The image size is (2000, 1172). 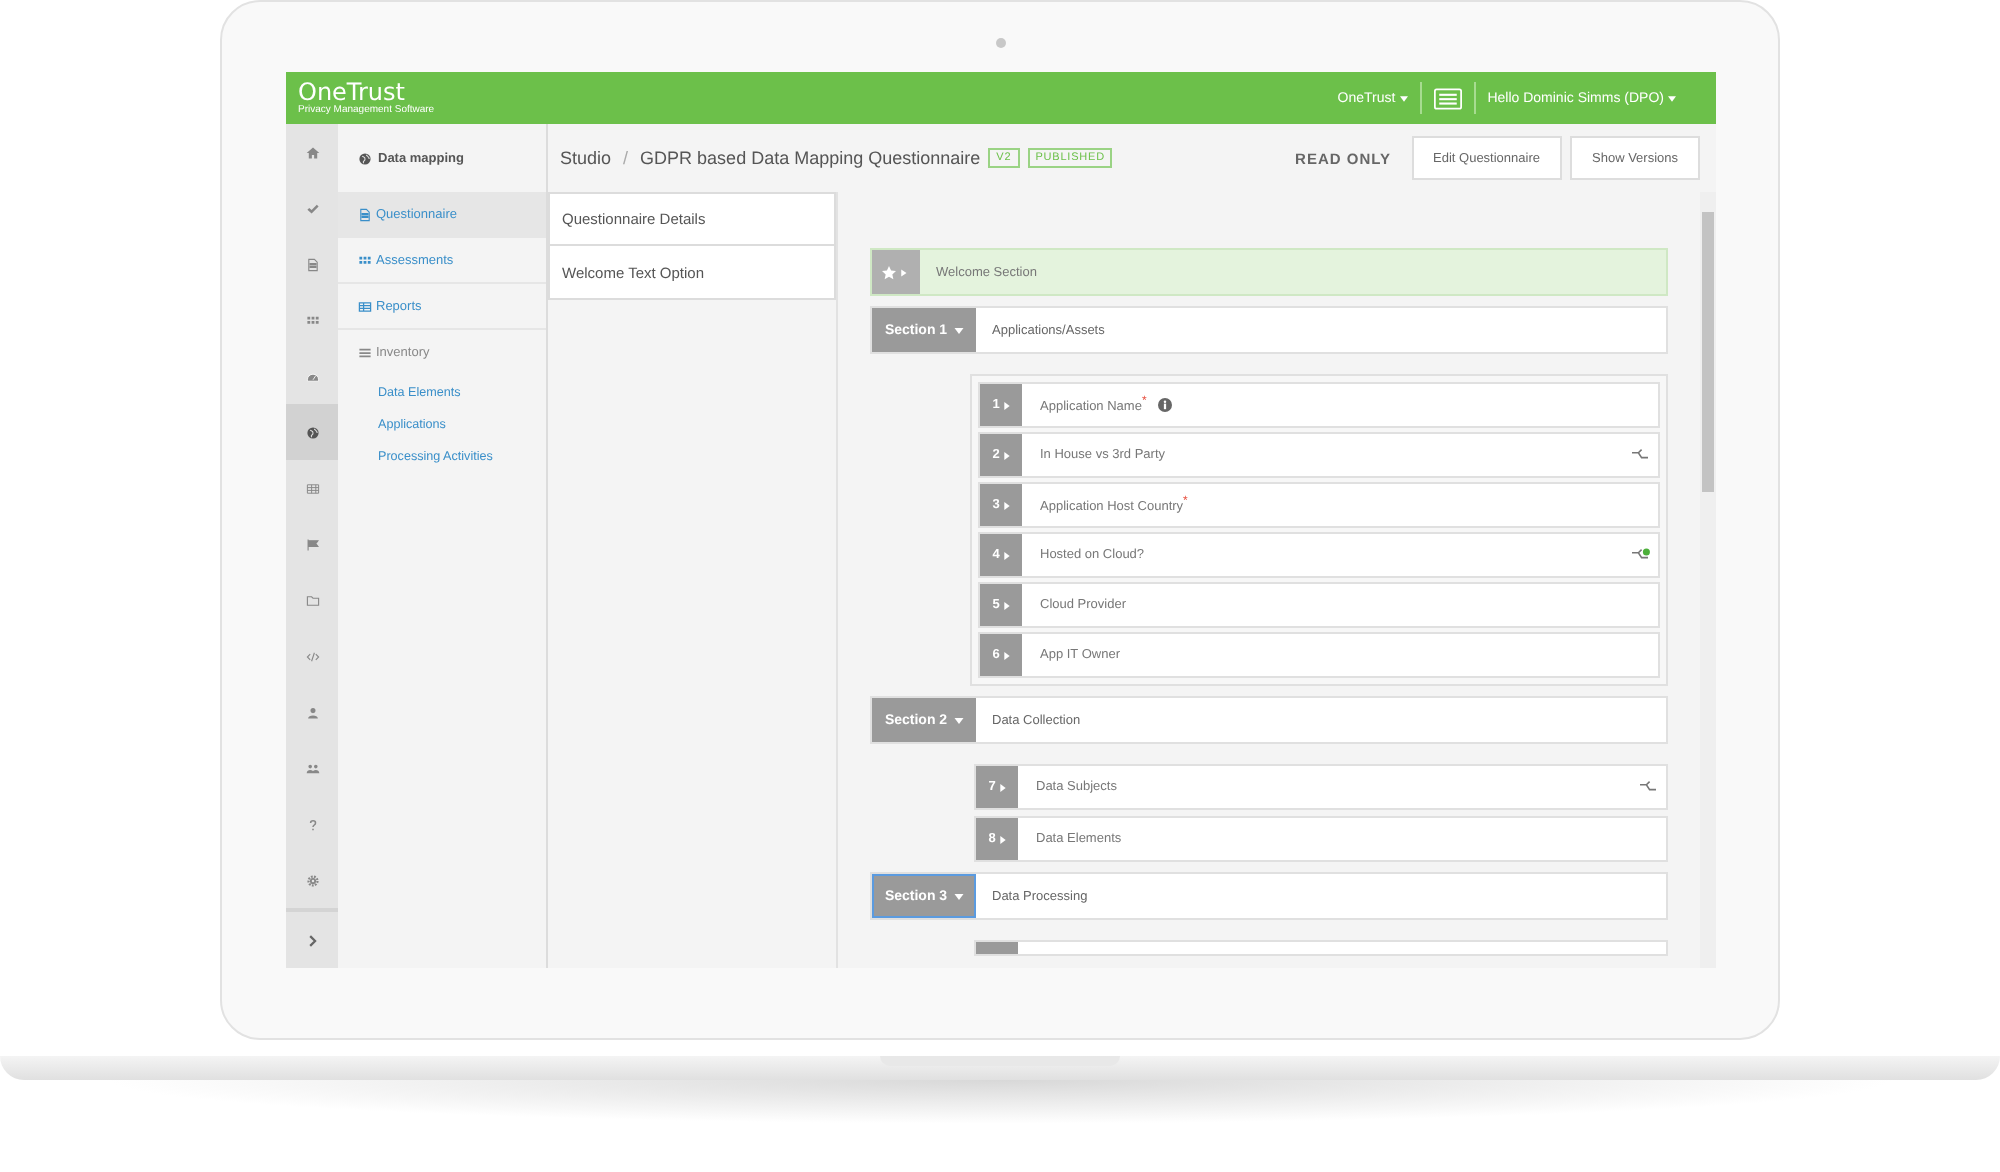 I want to click on chevron-right-icon, so click(x=312, y=940).